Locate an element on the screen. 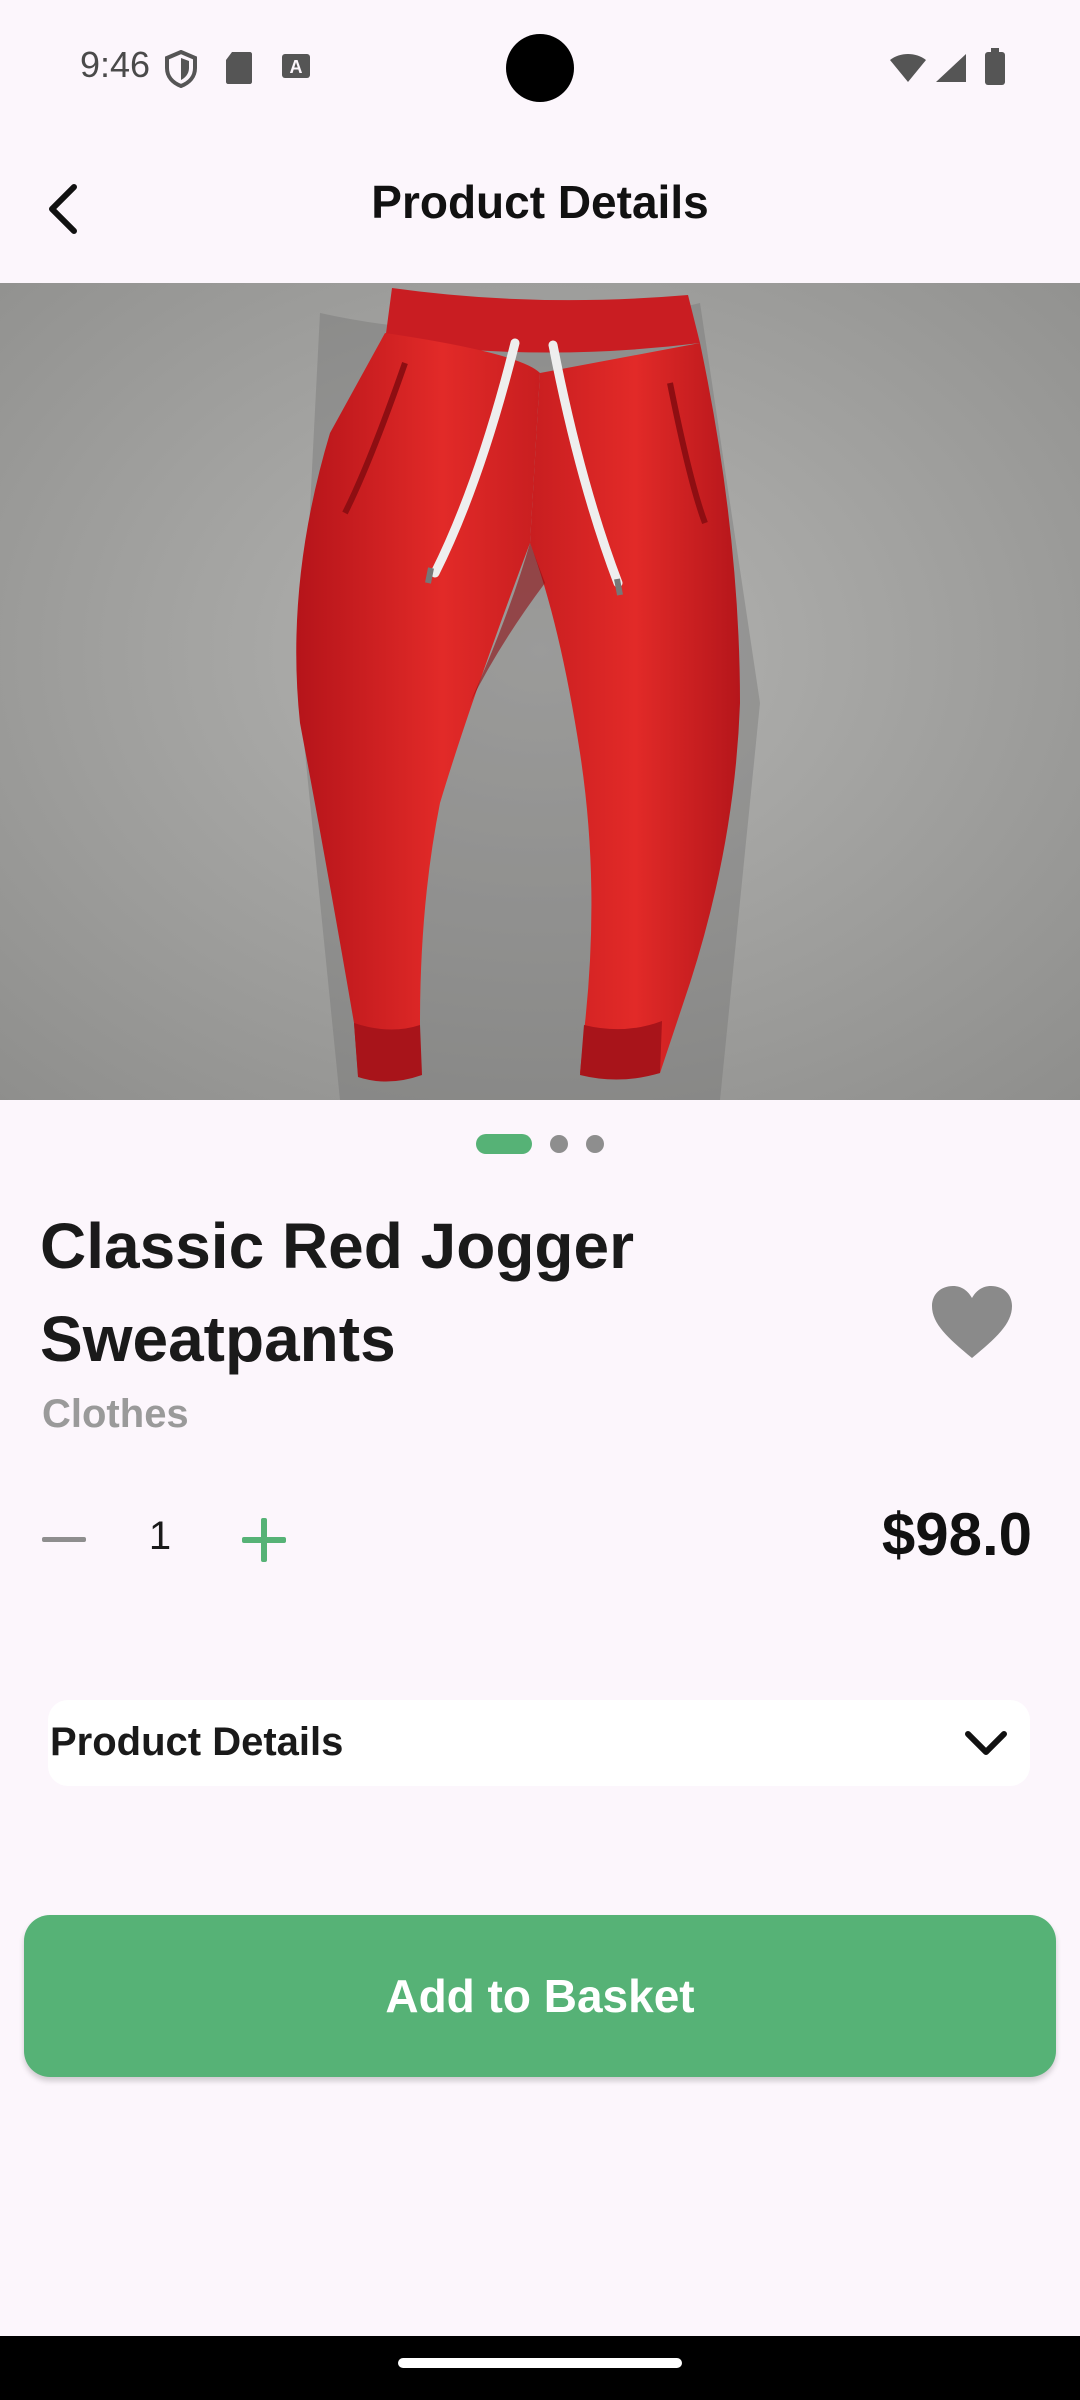 This screenshot has width=1080, height=2400. keyboard-a-icon: A is located at coordinates (296, 68).